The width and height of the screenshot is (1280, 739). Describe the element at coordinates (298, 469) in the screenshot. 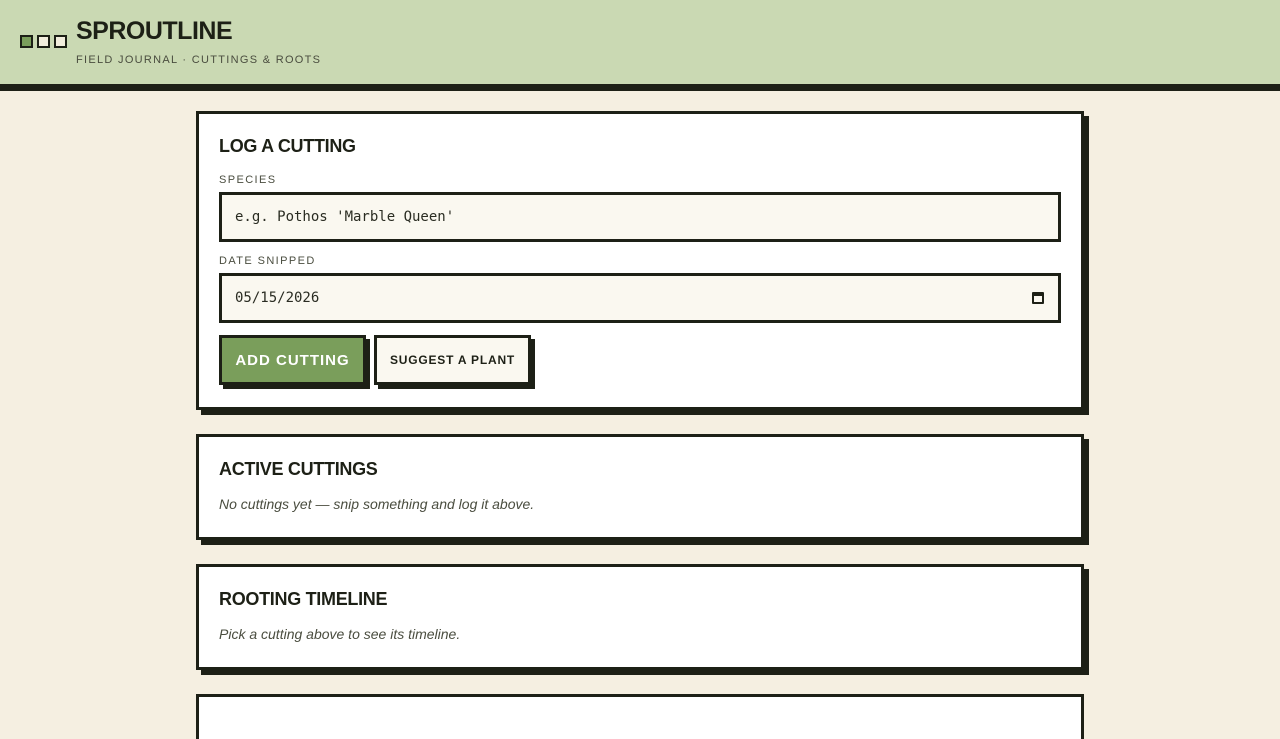

I see `active-cuttings-heading: ACTIVE CUTTINGS` at that location.